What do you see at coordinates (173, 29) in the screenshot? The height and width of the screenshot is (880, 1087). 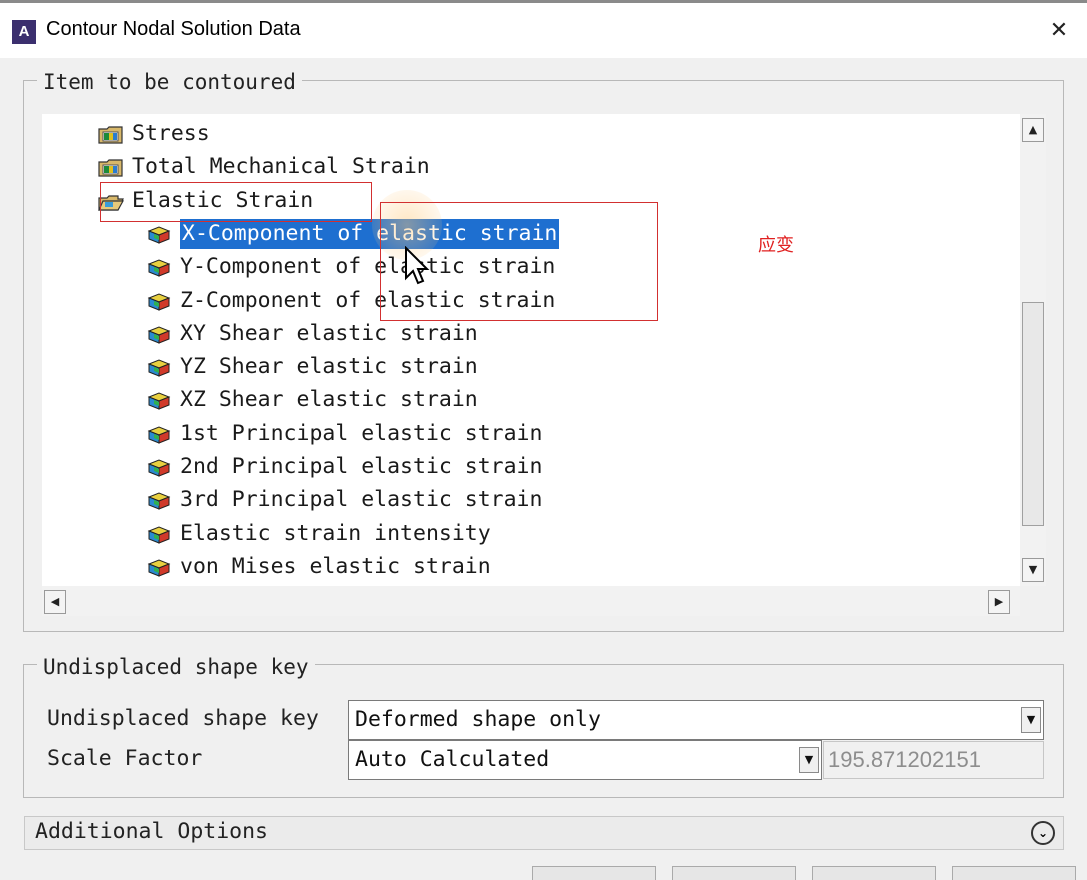 I see `window-title: Contour Nodal Solution Data` at bounding box center [173, 29].